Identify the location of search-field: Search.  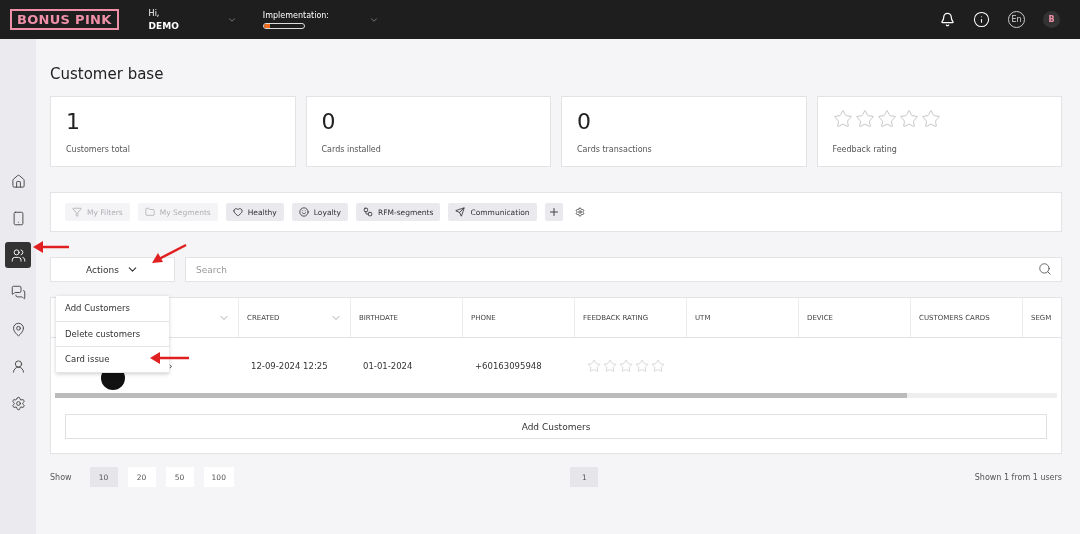
(623, 269).